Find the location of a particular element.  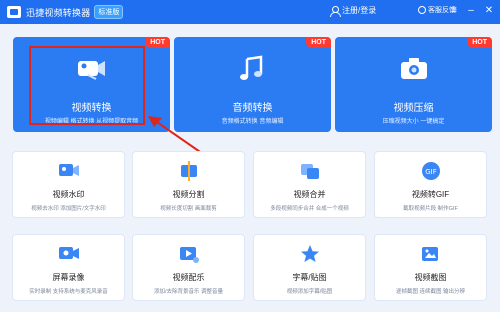

user-icon is located at coordinates (335, 11).